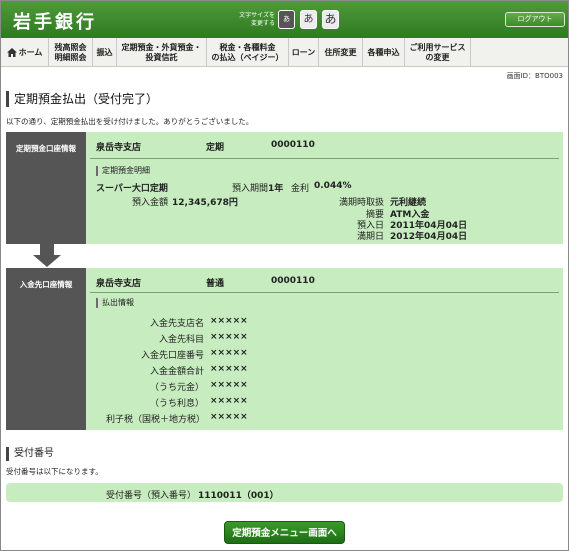 The image size is (569, 551). What do you see at coordinates (30, 454) in the screenshot?
I see `receipt-heading: 受付番号` at bounding box center [30, 454].